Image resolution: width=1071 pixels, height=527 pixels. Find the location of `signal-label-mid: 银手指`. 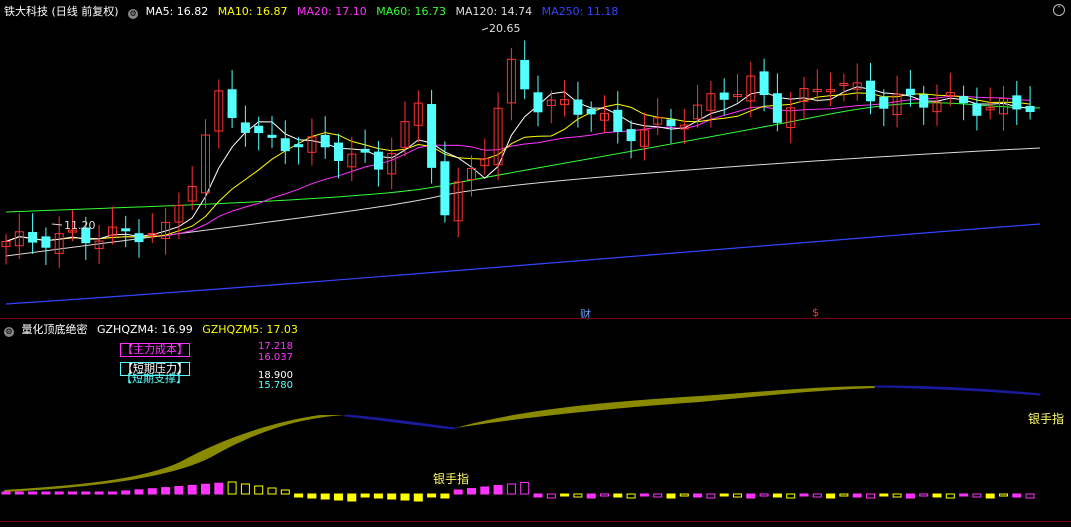

signal-label-mid: 银手指 is located at coordinates (451, 479).